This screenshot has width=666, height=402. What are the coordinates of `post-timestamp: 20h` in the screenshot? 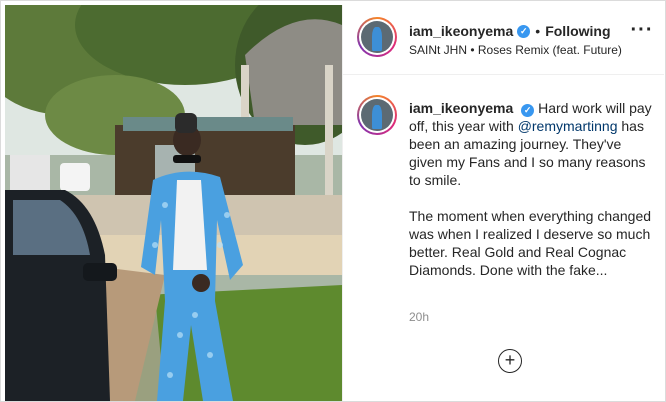 It's located at (419, 317).